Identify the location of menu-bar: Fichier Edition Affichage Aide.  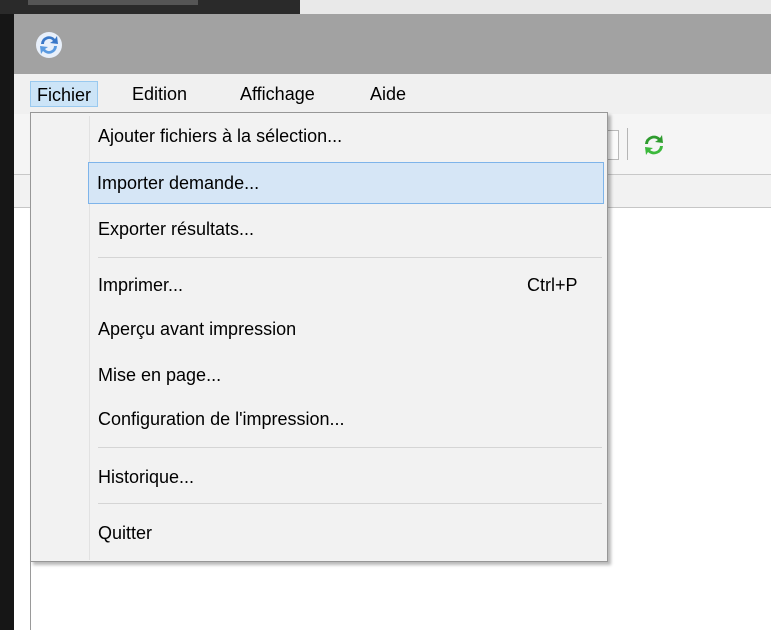
(392, 94).